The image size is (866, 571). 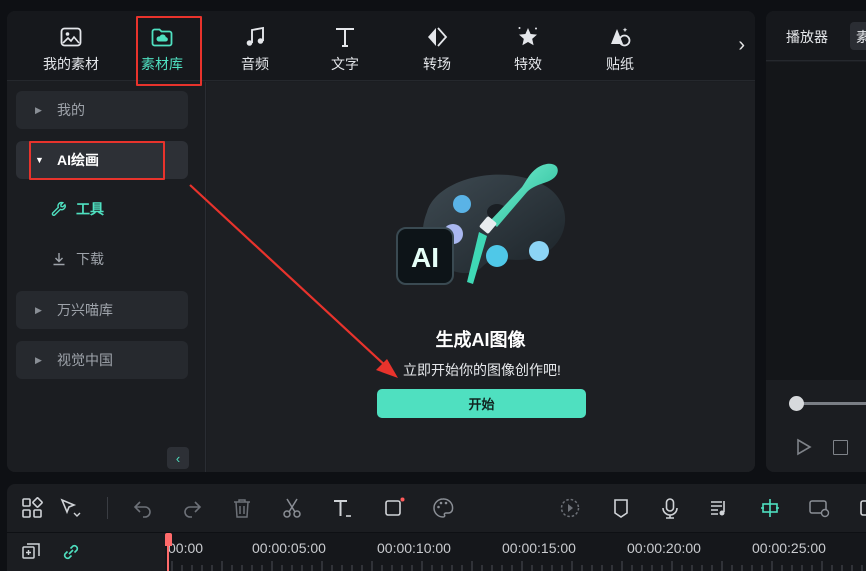 I want to click on undo-icon, so click(x=143, y=508).